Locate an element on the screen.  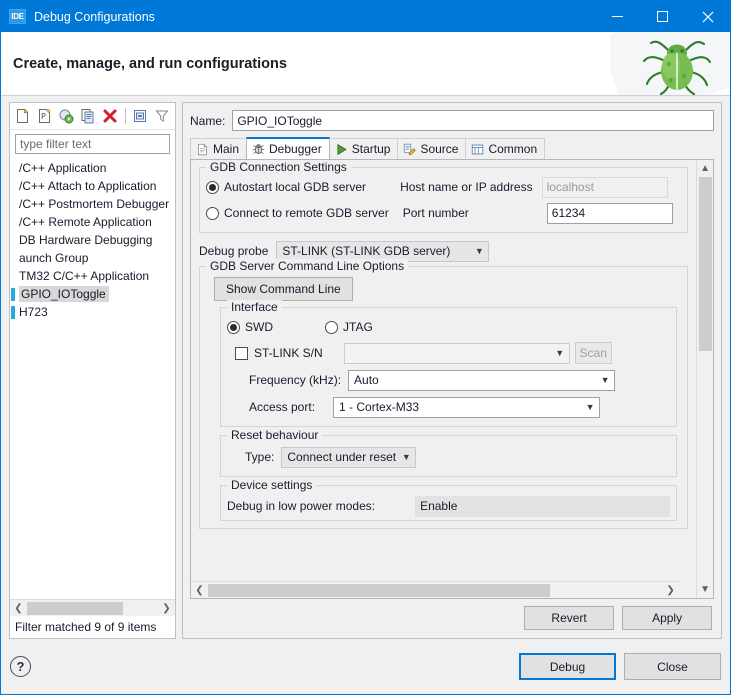
tab-source: Source is located at coordinates (432, 148).